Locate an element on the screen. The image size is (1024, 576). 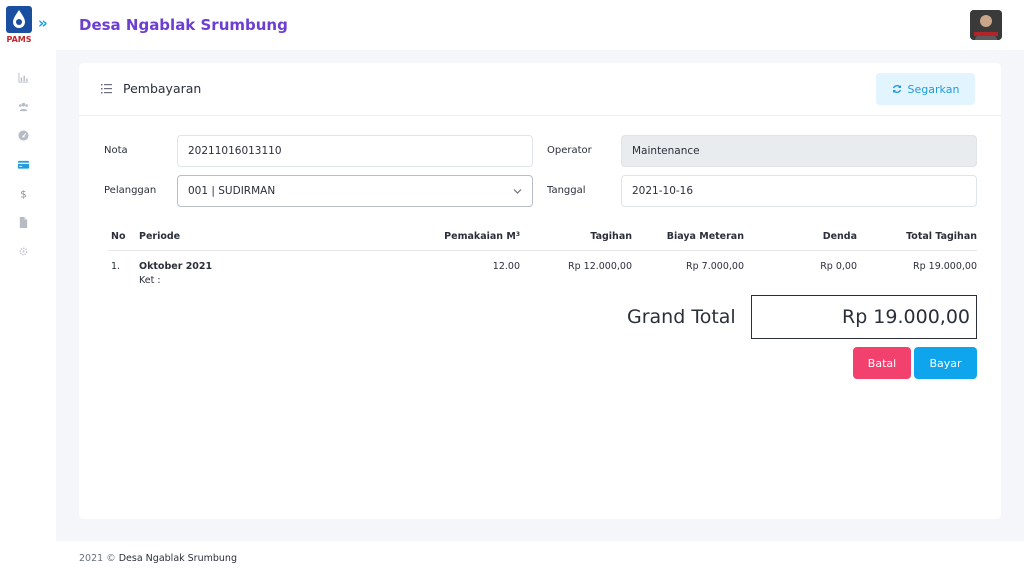
dashboard-gauge-icon is located at coordinates (23, 135).